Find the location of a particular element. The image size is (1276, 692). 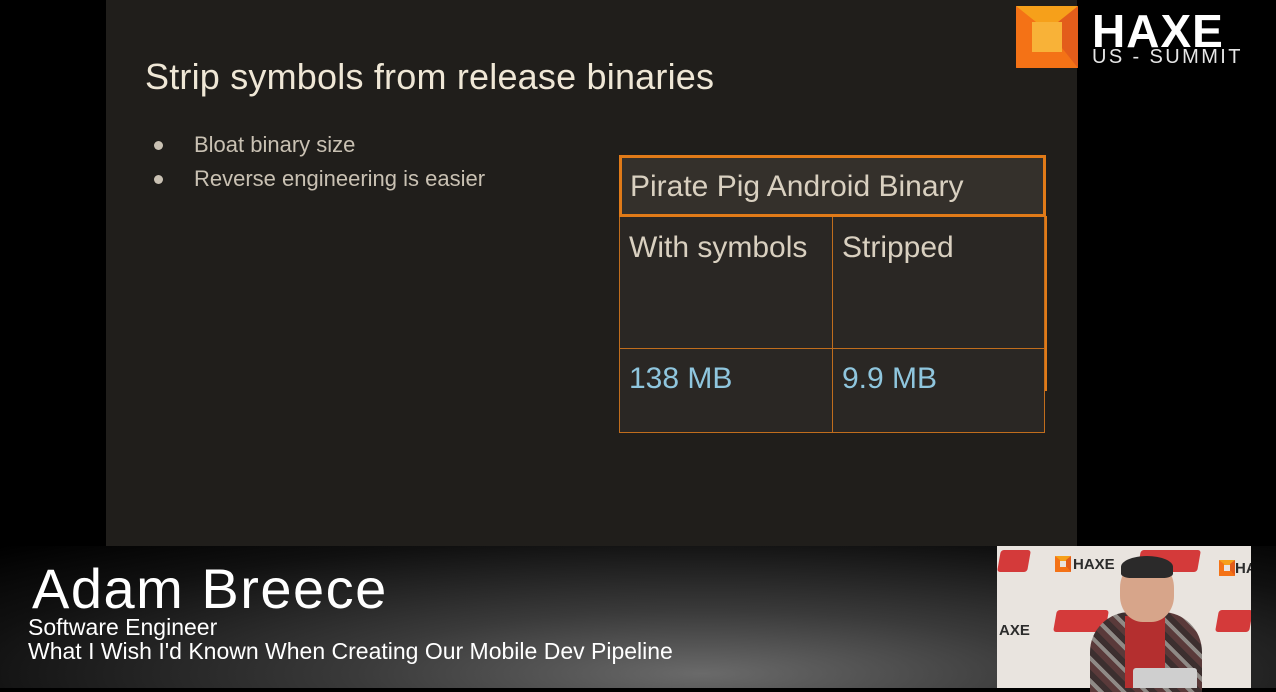

backdrop-haxe-text: HAXE is located at coordinates (1094, 564).